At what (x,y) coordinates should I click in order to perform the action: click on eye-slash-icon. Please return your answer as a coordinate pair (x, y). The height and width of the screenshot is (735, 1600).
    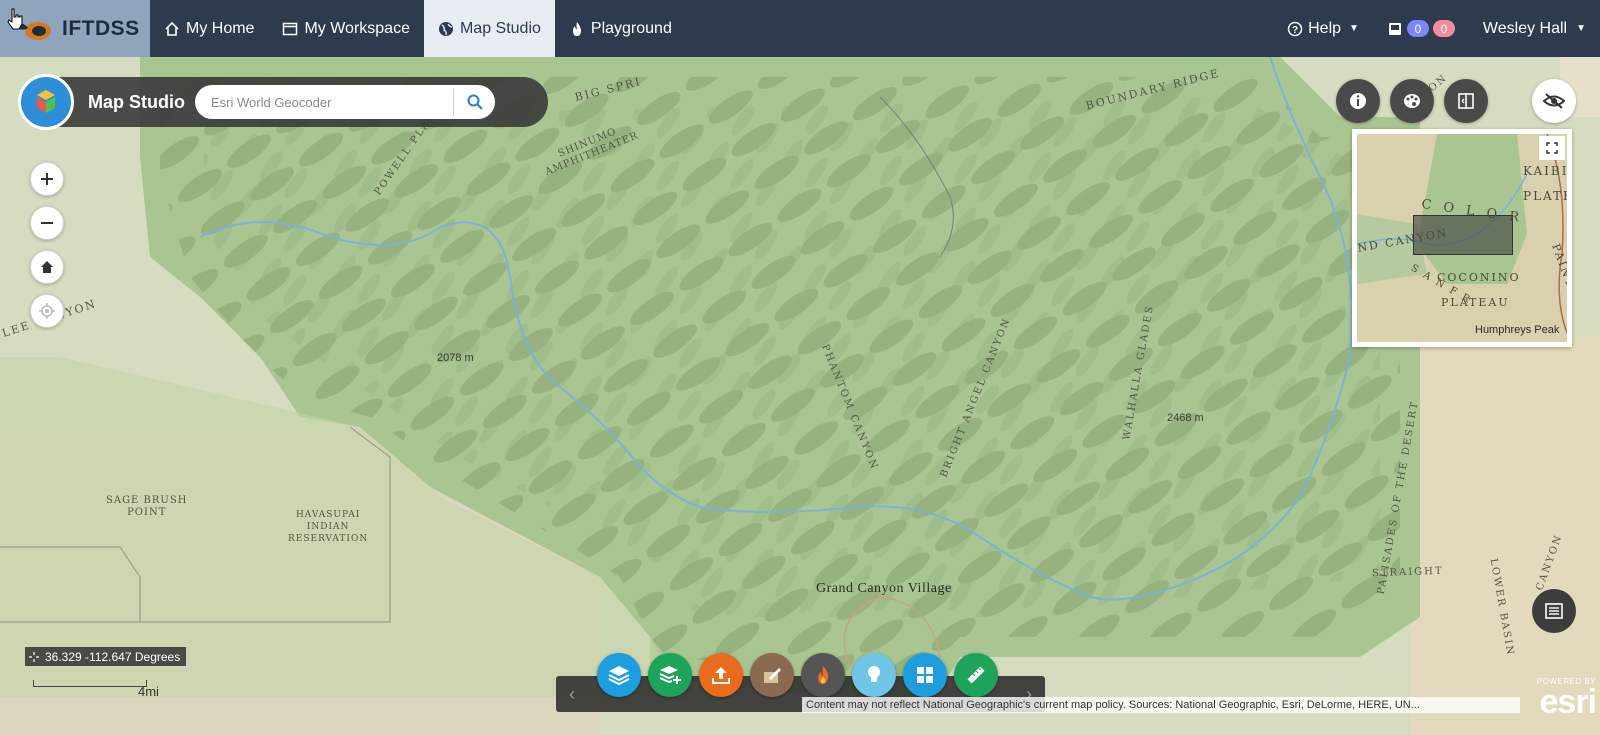
    Looking at the image, I should click on (1554, 101).